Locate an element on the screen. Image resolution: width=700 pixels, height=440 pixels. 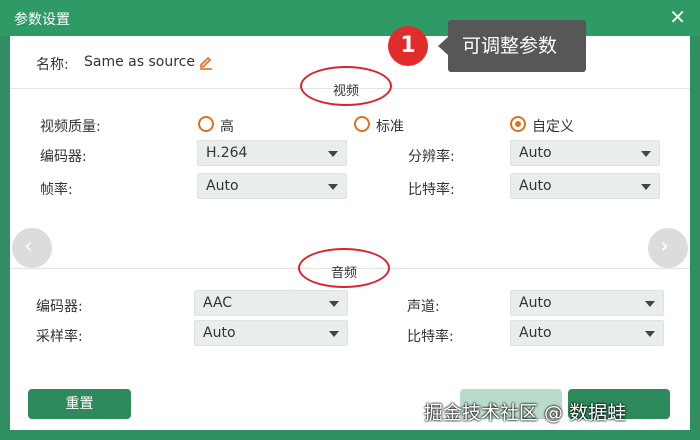
quality-option-custom: 自定义 is located at coordinates (555, 125).